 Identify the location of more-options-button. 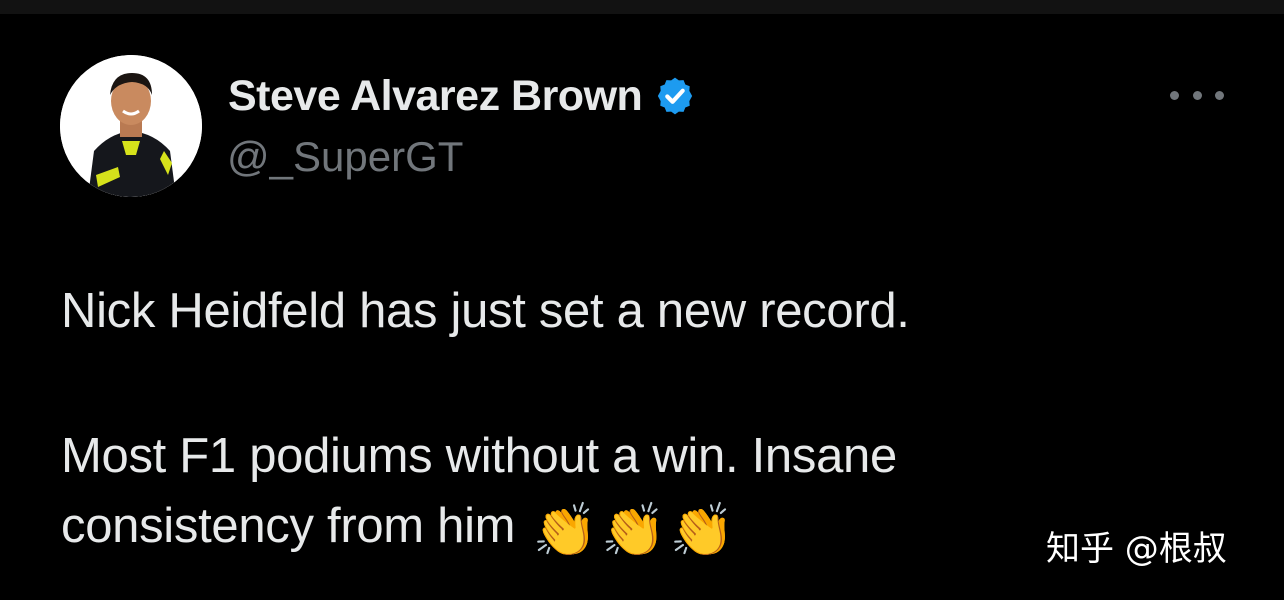
(1197, 95).